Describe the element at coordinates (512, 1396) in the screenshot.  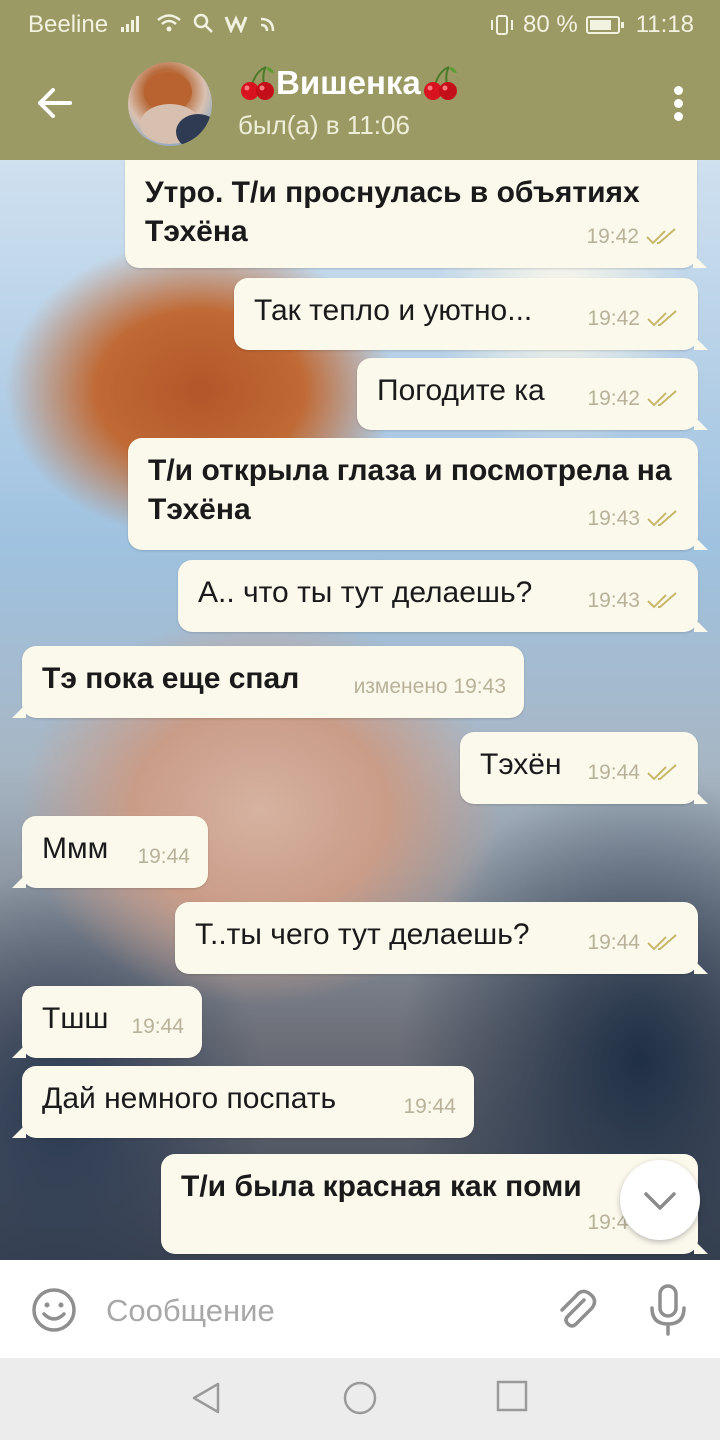
I see `nav-recent-apps-icon` at that location.